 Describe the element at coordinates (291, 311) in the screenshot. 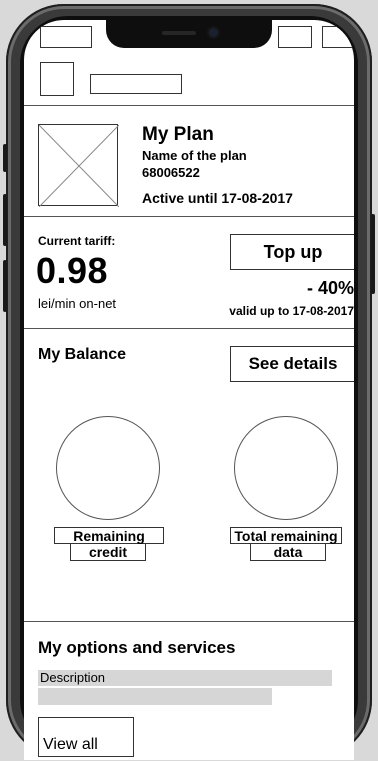

I see `tariff-valid-until: valid up to 17-08-2017` at that location.